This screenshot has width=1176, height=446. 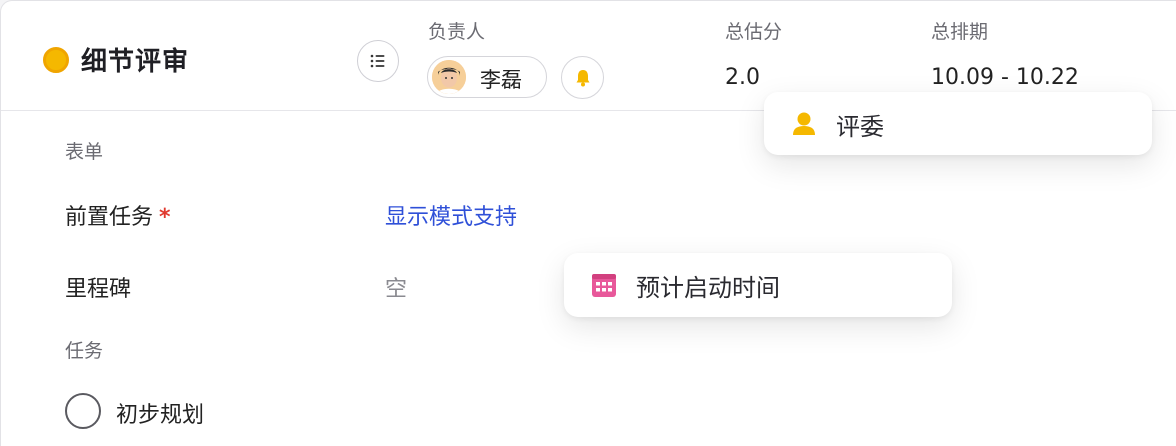 I want to click on owner-name: 李磊, so click(x=501, y=80).